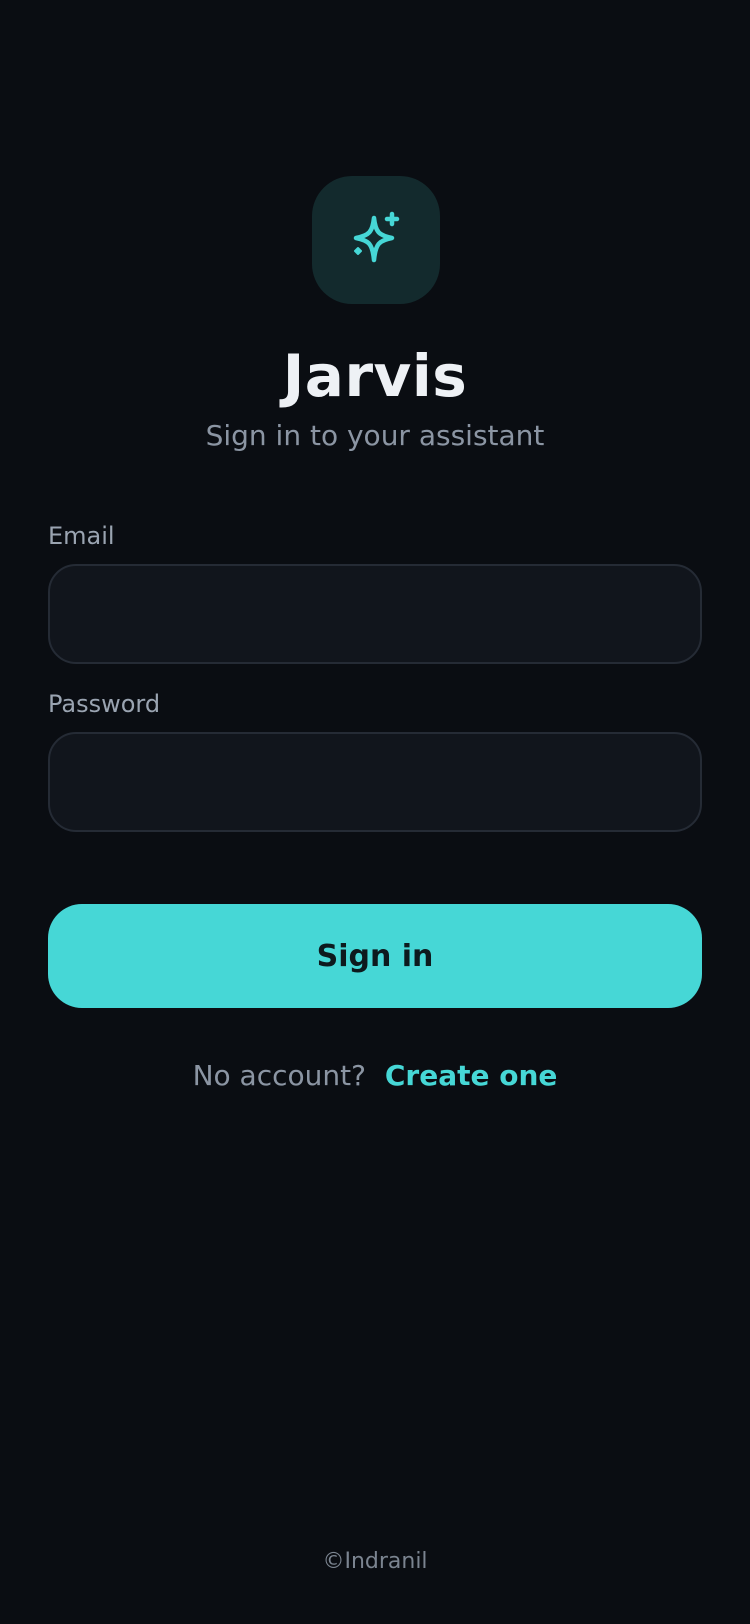 The height and width of the screenshot is (1624, 750). Describe the element at coordinates (375, 376) in the screenshot. I see `app-title: Jarvis` at that location.